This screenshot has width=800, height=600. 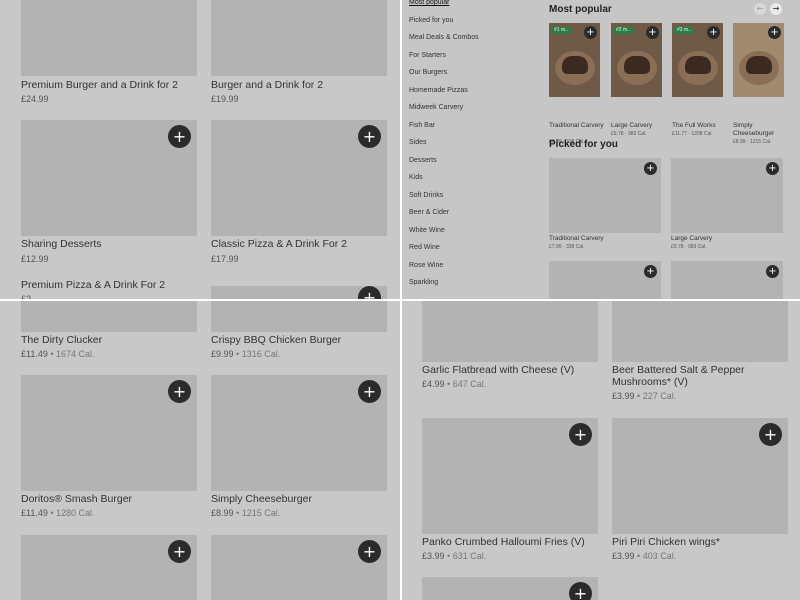 What do you see at coordinates (561, 30) in the screenshot?
I see `rank-badge: #1 m..` at bounding box center [561, 30].